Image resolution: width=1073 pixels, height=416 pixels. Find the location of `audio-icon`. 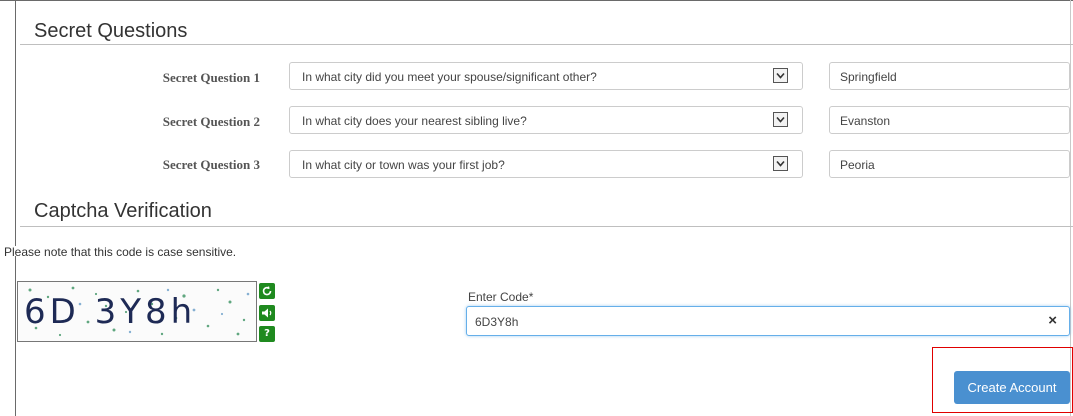

audio-icon is located at coordinates (267, 313).